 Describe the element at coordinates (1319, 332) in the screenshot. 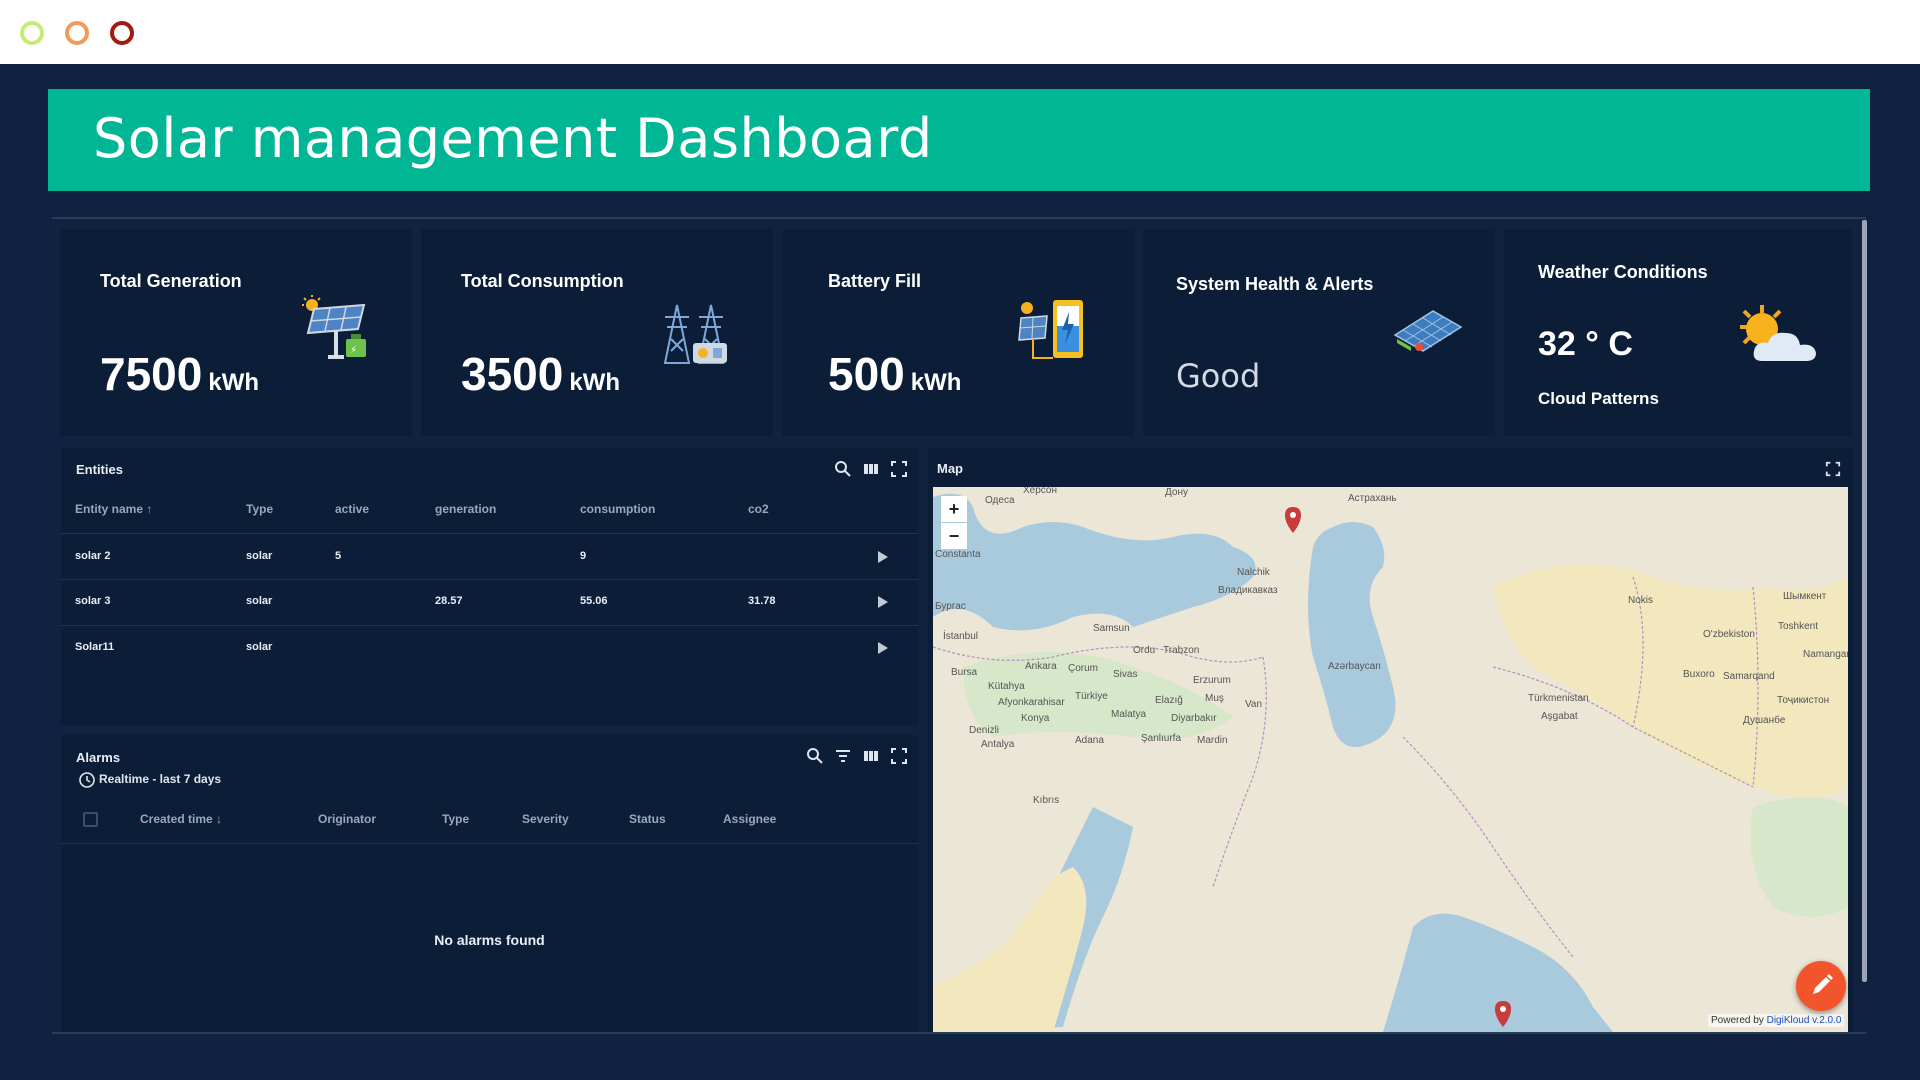

I see `card-system-health: System Health & Alerts Good` at that location.